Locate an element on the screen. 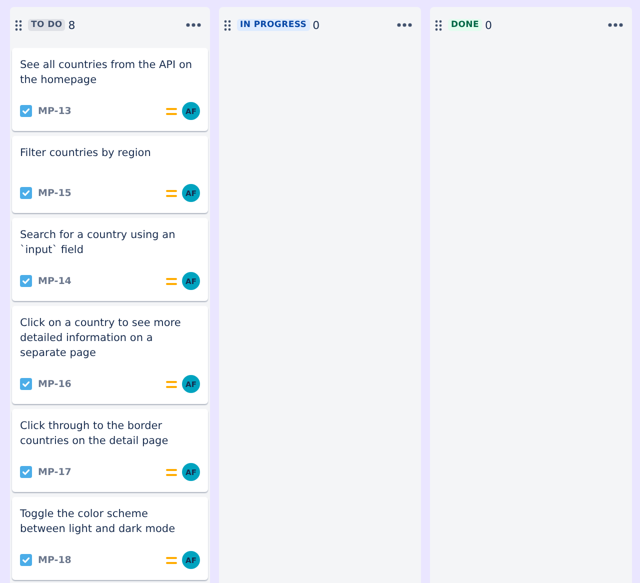  issue-title: Toggle the color scheme between light and dark mode is located at coordinates (98, 522).